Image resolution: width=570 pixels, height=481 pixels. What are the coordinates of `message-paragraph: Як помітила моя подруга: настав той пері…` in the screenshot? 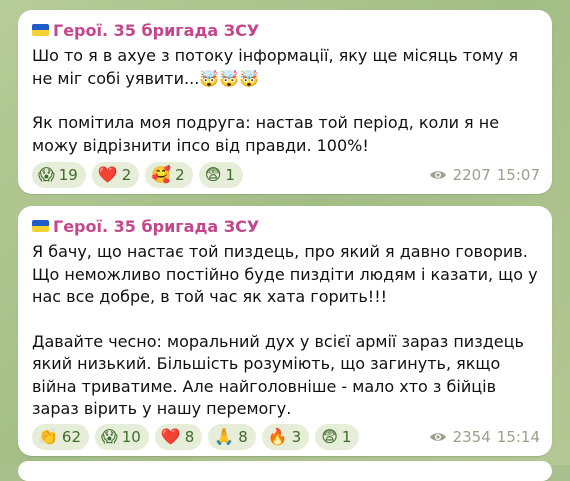 It's located at (266, 134).